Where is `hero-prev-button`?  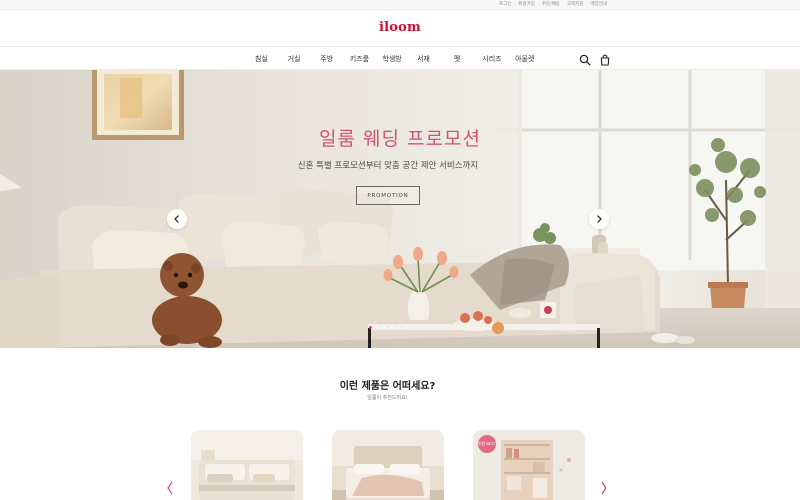 hero-prev-button is located at coordinates (177, 219).